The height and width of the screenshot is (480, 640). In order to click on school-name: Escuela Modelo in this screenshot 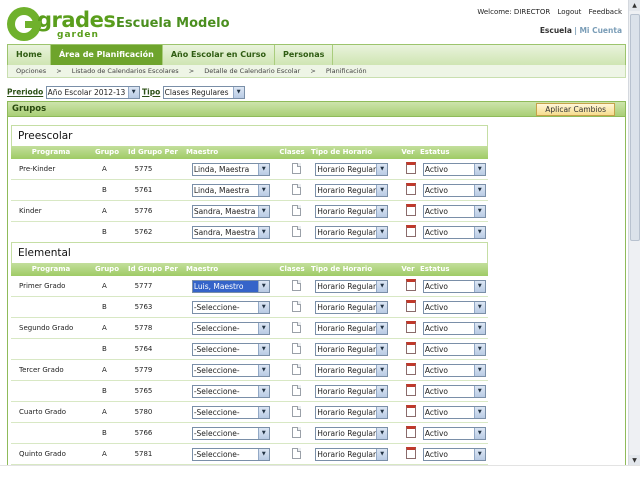, I will do `click(173, 23)`.